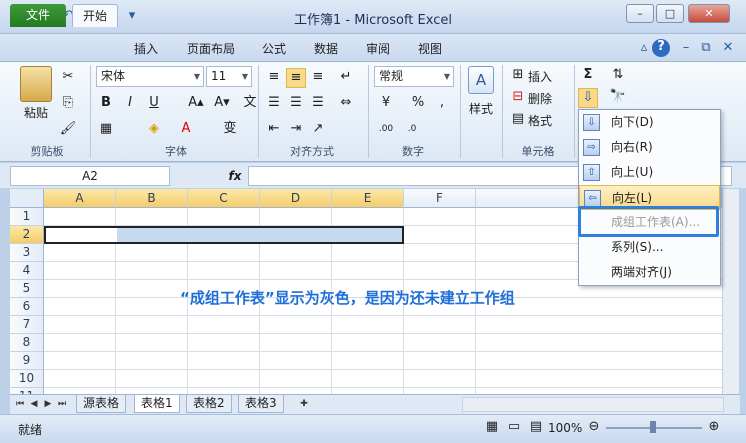 Image resolution: width=746 pixels, height=443 pixels. I want to click on sheet-tab: 表格3, so click(261, 404).